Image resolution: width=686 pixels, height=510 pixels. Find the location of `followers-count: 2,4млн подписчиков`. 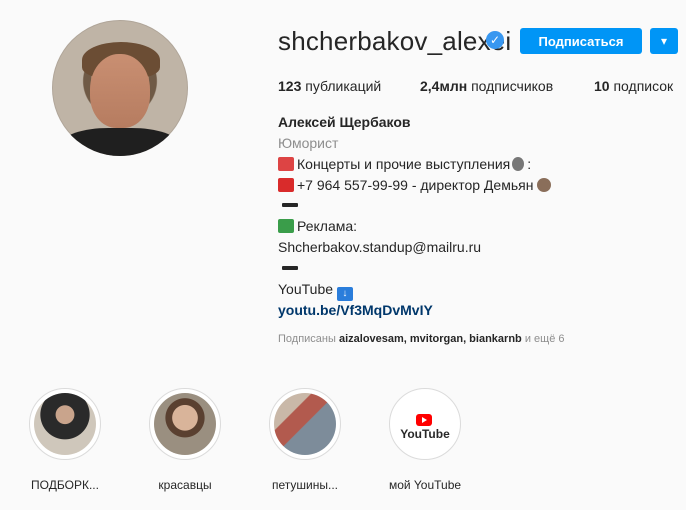

followers-count: 2,4млн подписчиков is located at coordinates (486, 86).